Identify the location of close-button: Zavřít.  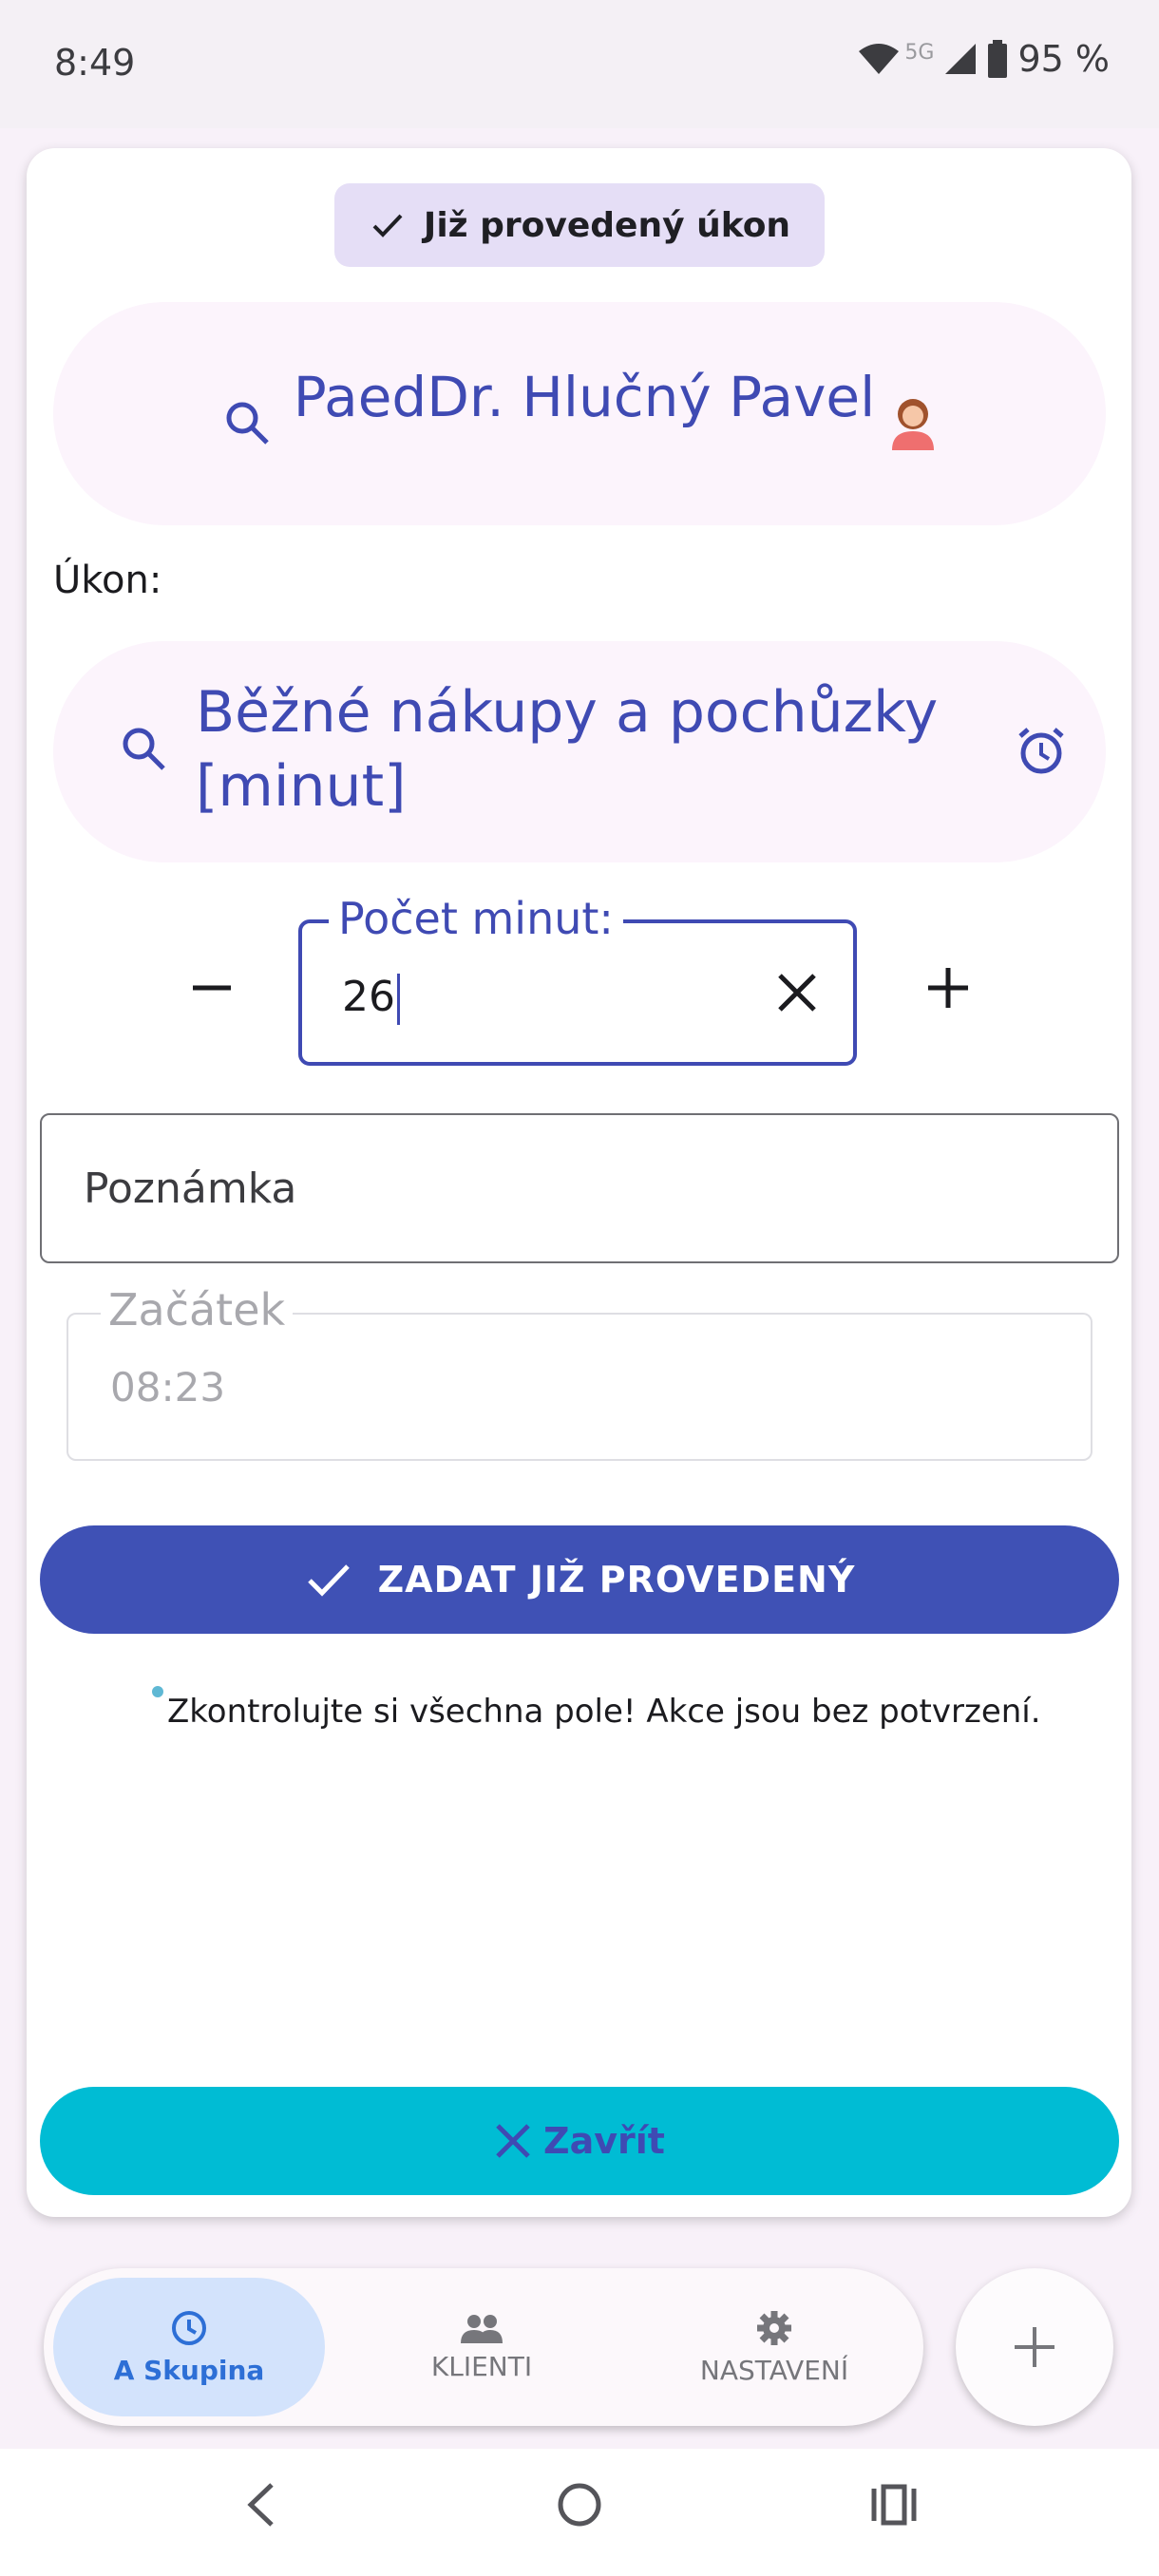
(579, 2141).